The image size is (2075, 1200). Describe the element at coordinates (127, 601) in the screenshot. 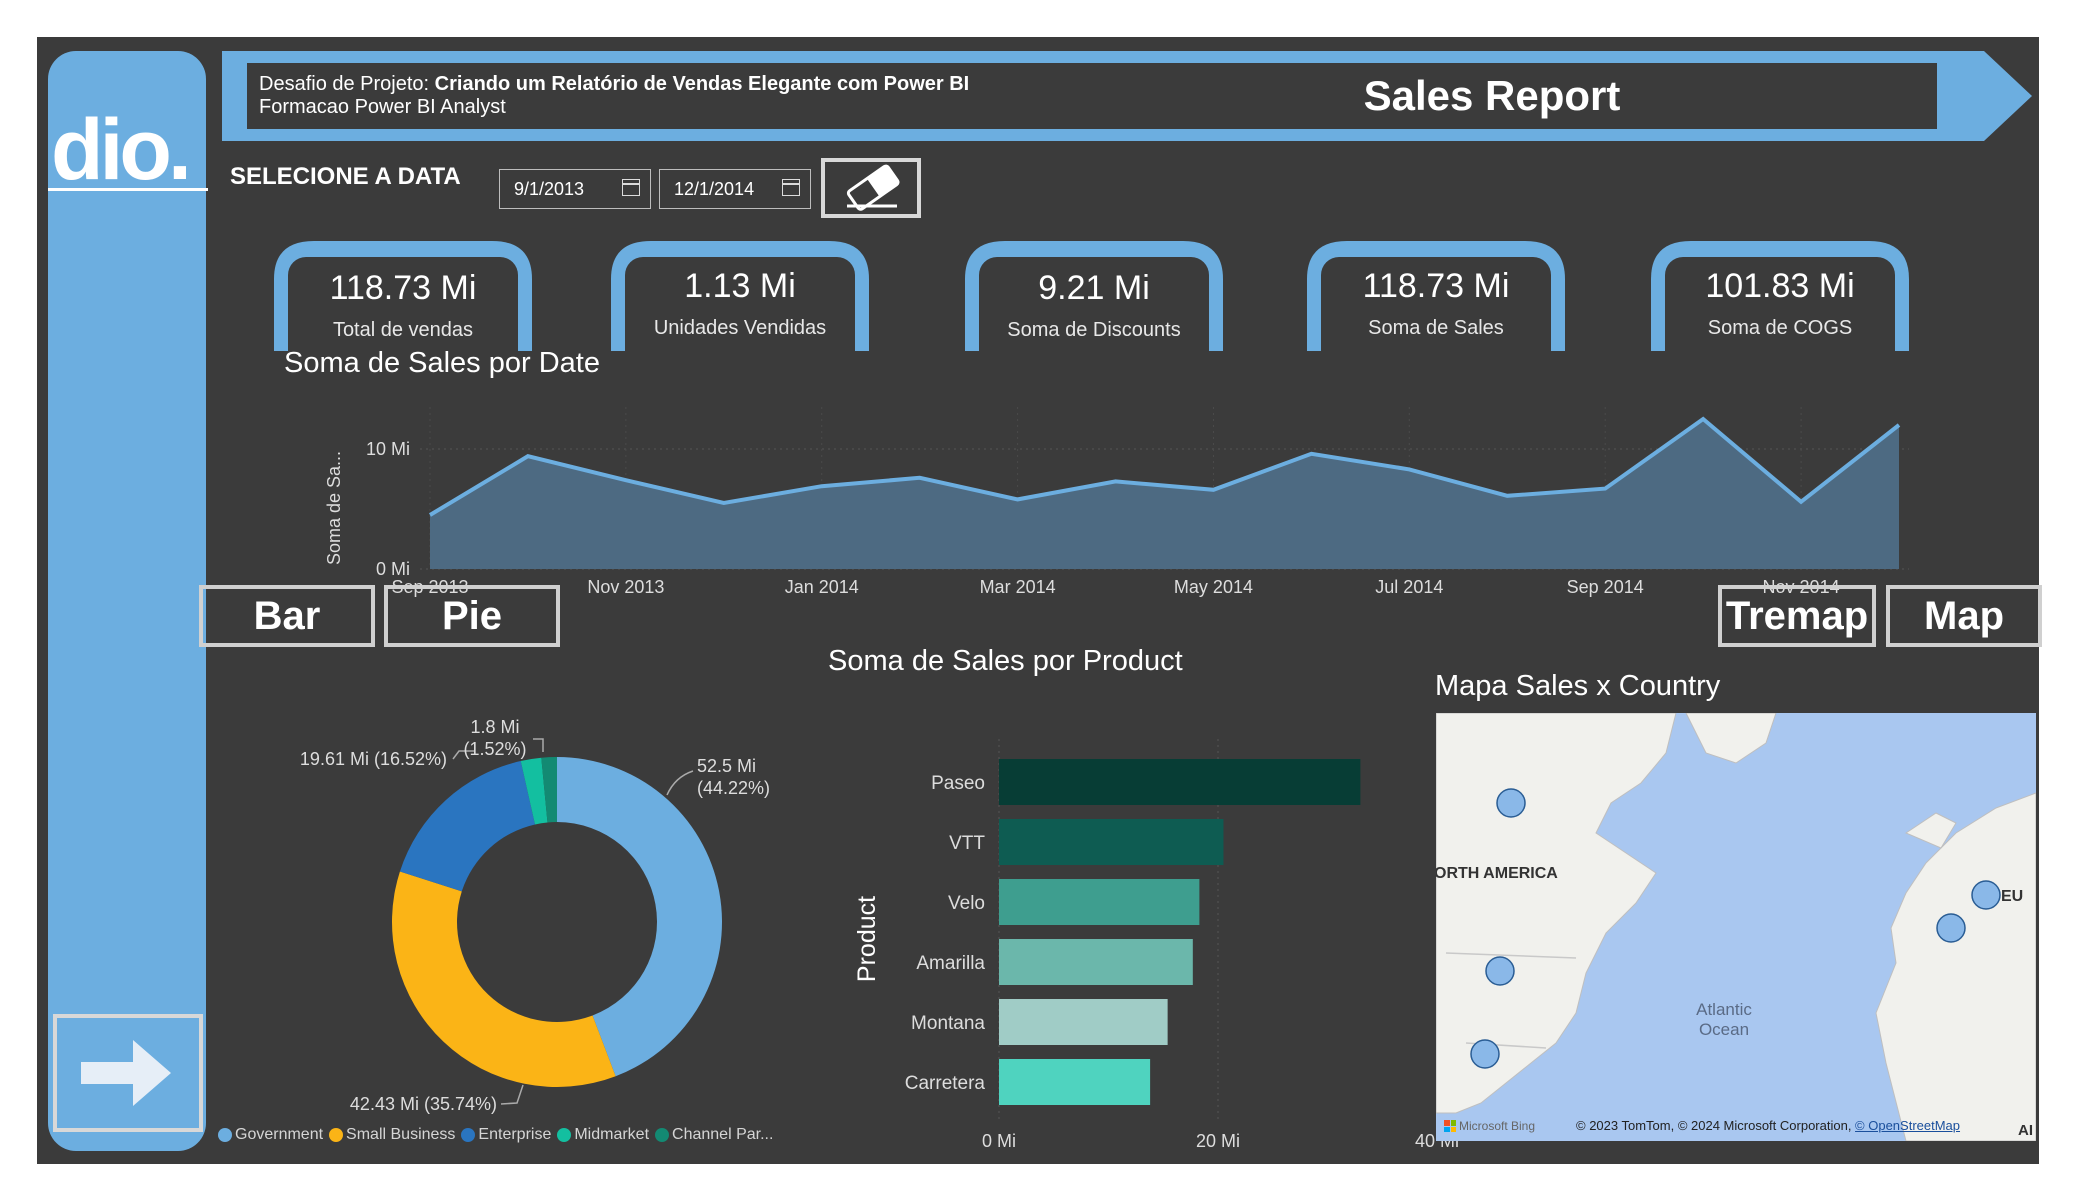

I see `sidebar` at that location.